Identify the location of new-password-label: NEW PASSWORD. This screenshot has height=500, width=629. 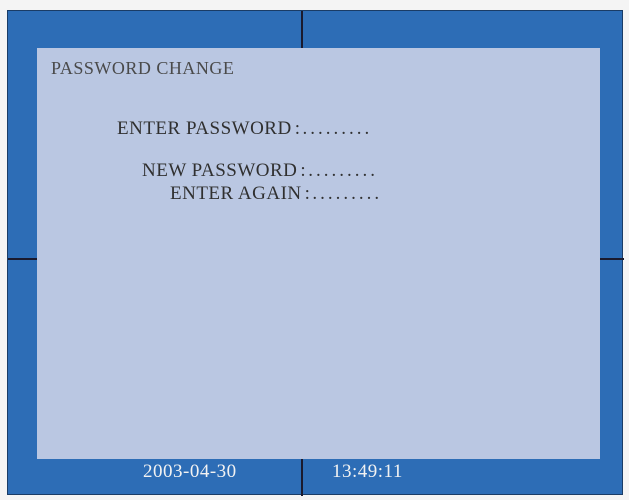
(220, 170).